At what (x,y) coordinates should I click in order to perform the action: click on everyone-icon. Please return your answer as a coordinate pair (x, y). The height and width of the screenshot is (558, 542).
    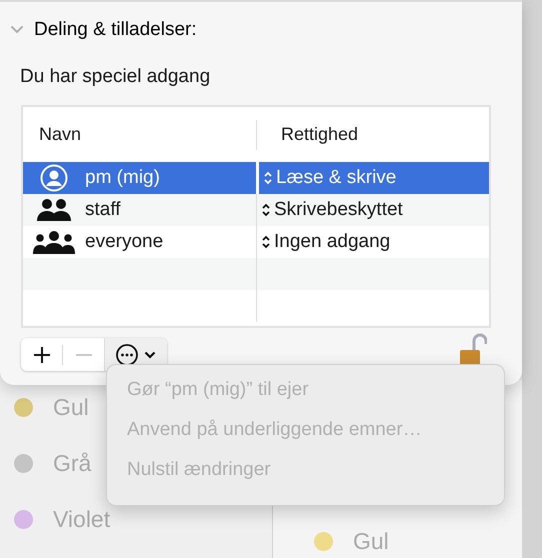
    Looking at the image, I should click on (54, 242).